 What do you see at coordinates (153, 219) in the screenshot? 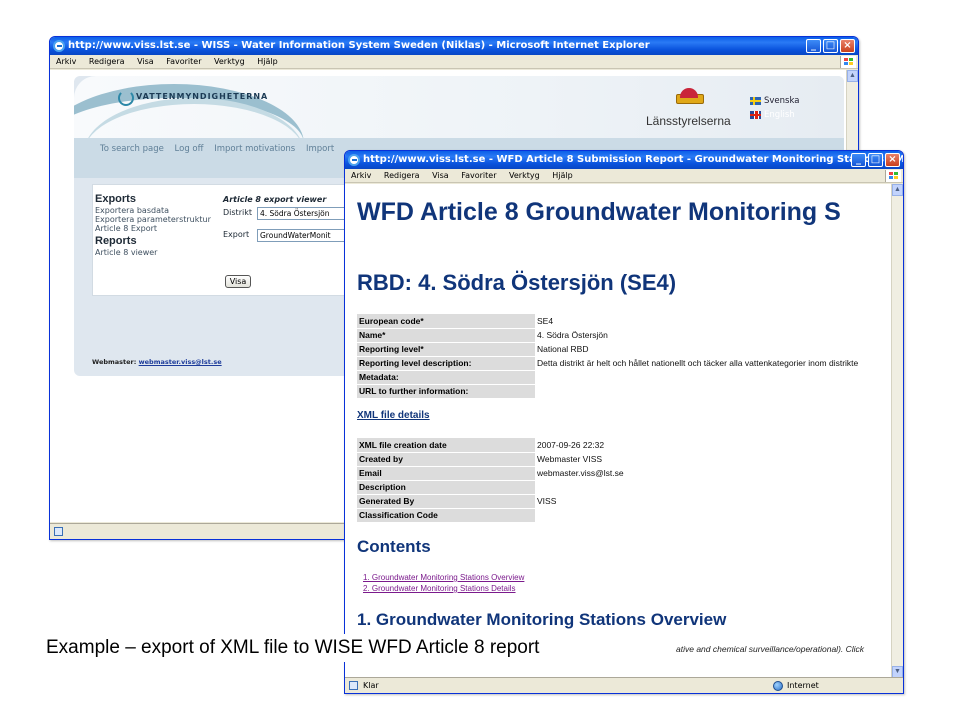
I see `exportera-parameterstruktur-link: Exportera parameterstruktur` at bounding box center [153, 219].